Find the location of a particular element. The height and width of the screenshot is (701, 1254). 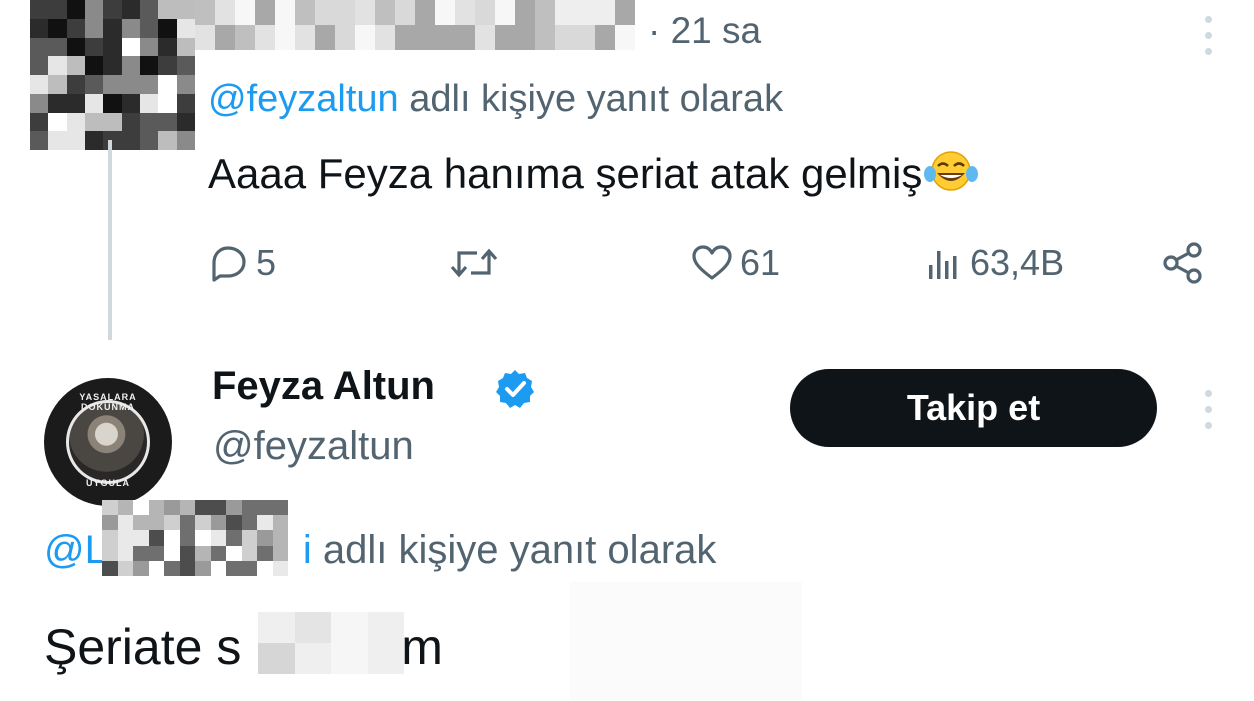

blurred-text is located at coordinates (331, 643).